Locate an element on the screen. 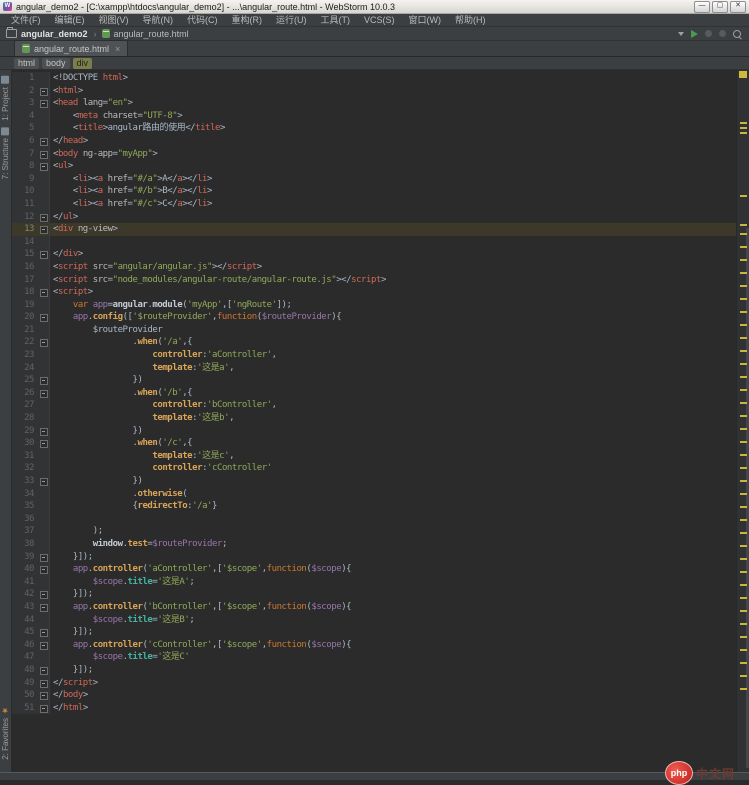  breadcrumb-div: div is located at coordinates (83, 63).